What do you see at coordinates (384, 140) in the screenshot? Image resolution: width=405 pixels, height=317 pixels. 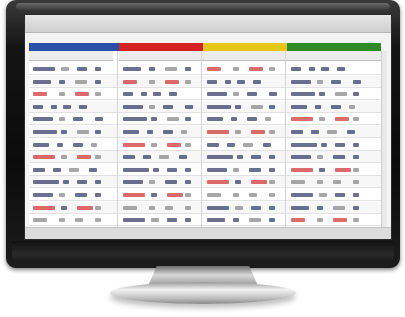 I see `vertical-scrollbar` at bounding box center [384, 140].